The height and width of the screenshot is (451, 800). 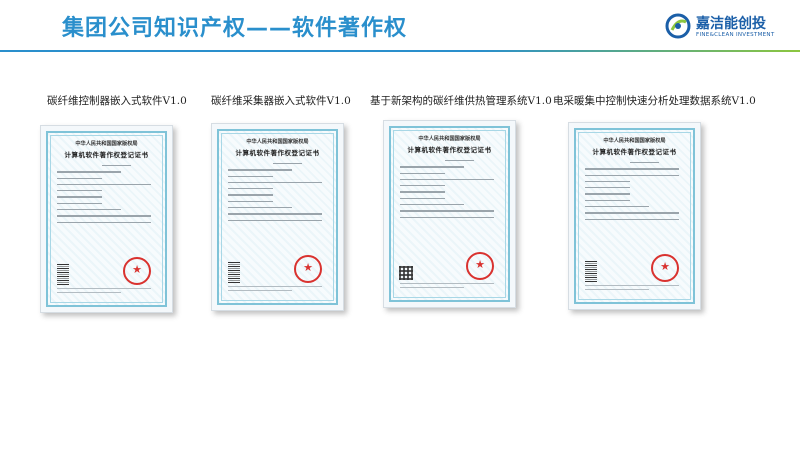 What do you see at coordinates (678, 26) in the screenshot?
I see `logo-mark-icon` at bounding box center [678, 26].